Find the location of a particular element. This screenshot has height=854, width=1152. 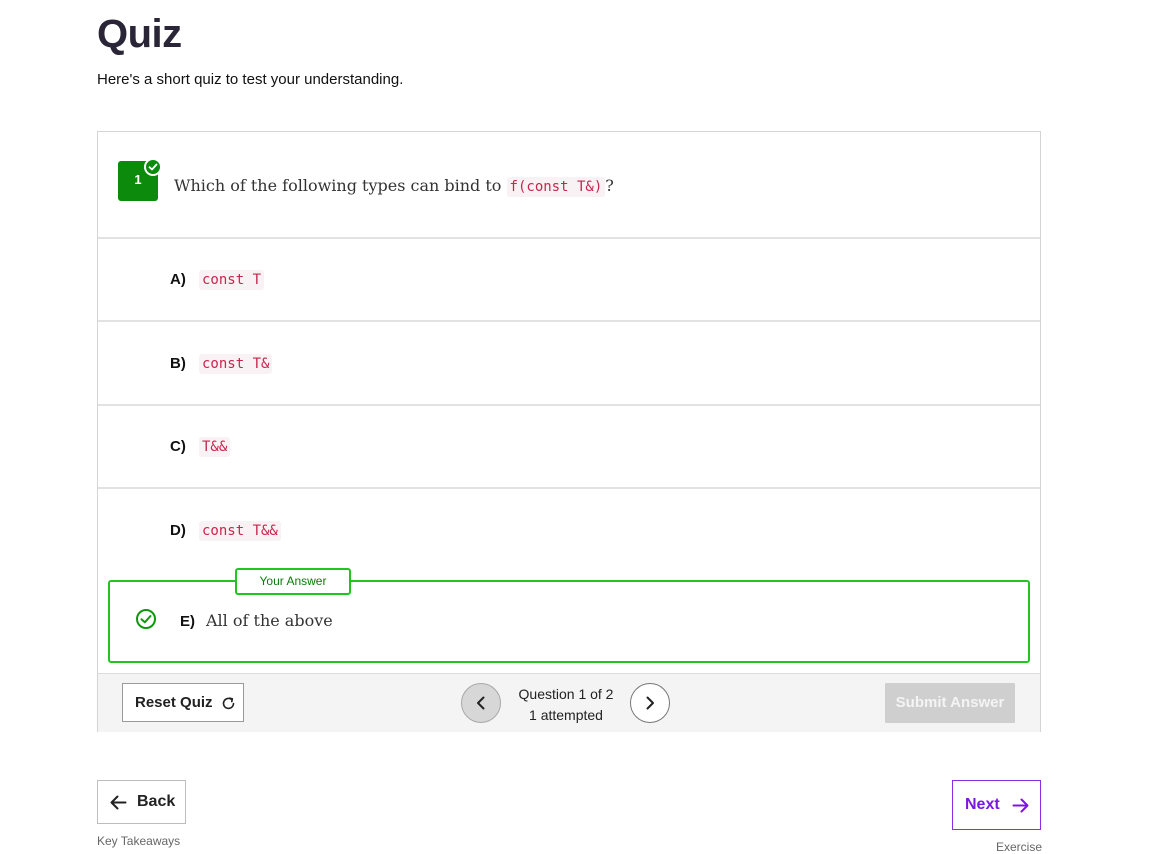

submit-answer-button: Submit Answer is located at coordinates (950, 703).